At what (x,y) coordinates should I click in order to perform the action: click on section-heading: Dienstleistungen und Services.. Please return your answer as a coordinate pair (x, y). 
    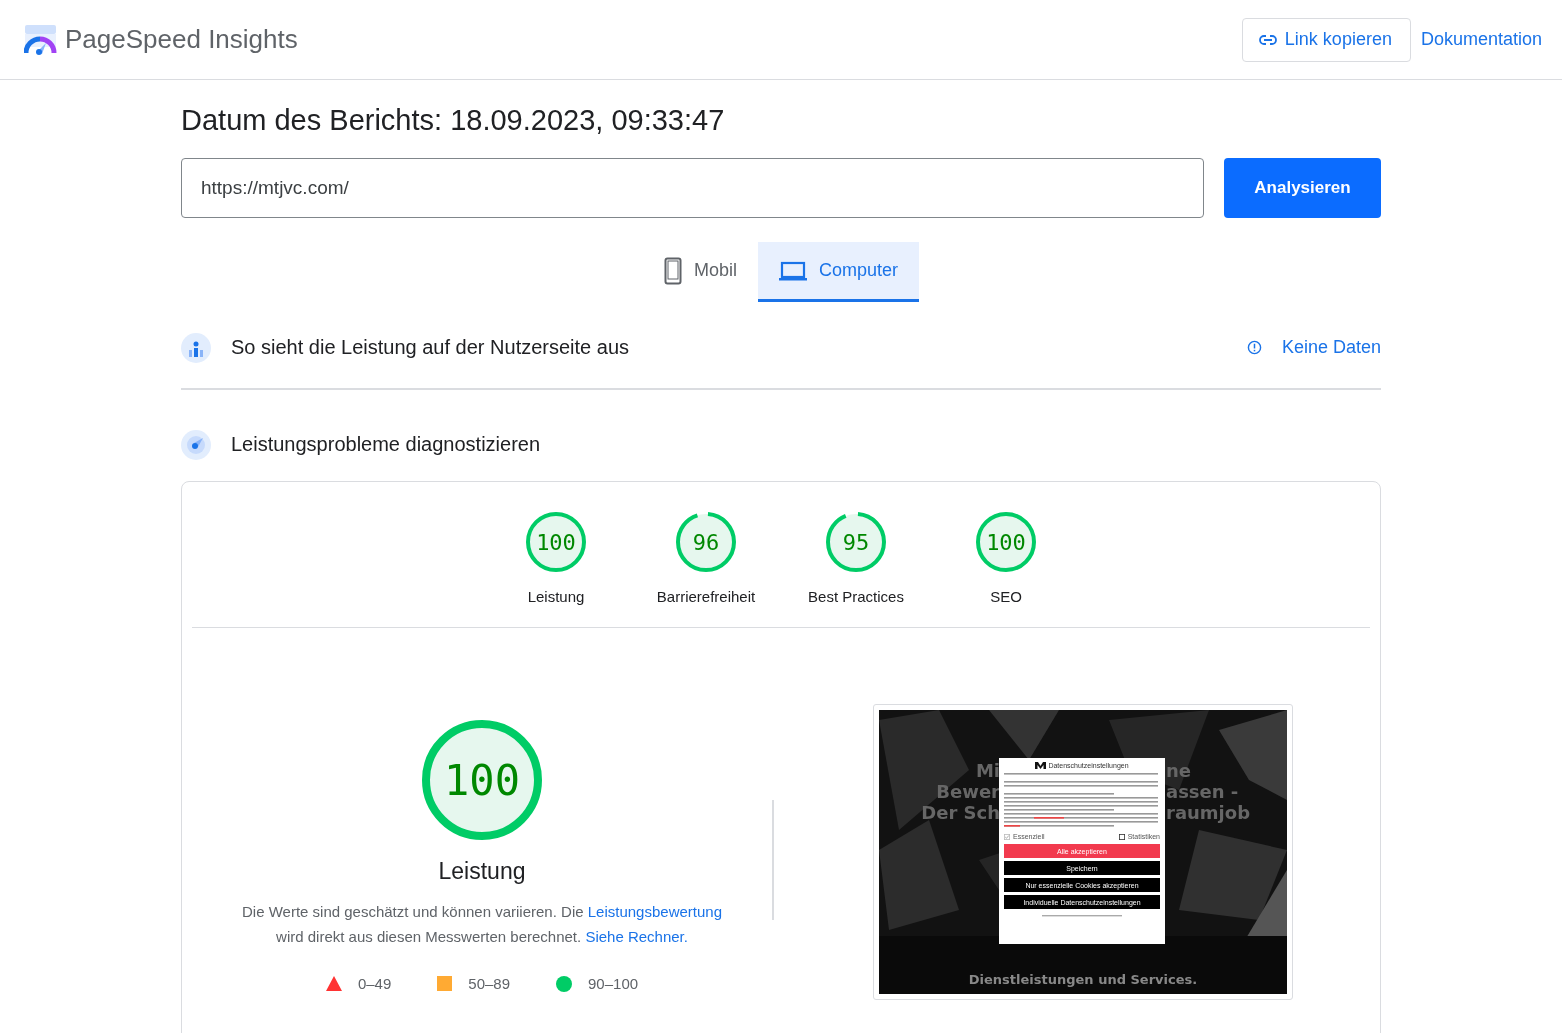
    Looking at the image, I should click on (1083, 979).